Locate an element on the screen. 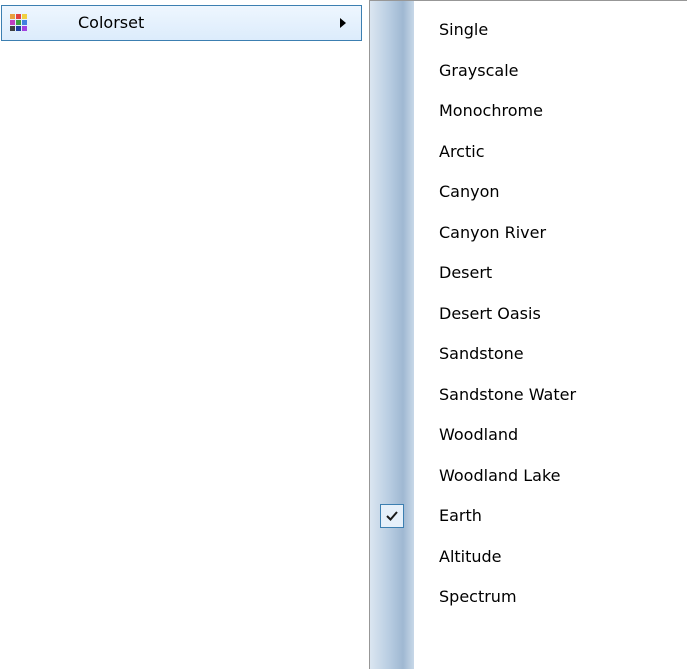 The height and width of the screenshot is (669, 687). submenu-item-label: Spectrum is located at coordinates (478, 596).